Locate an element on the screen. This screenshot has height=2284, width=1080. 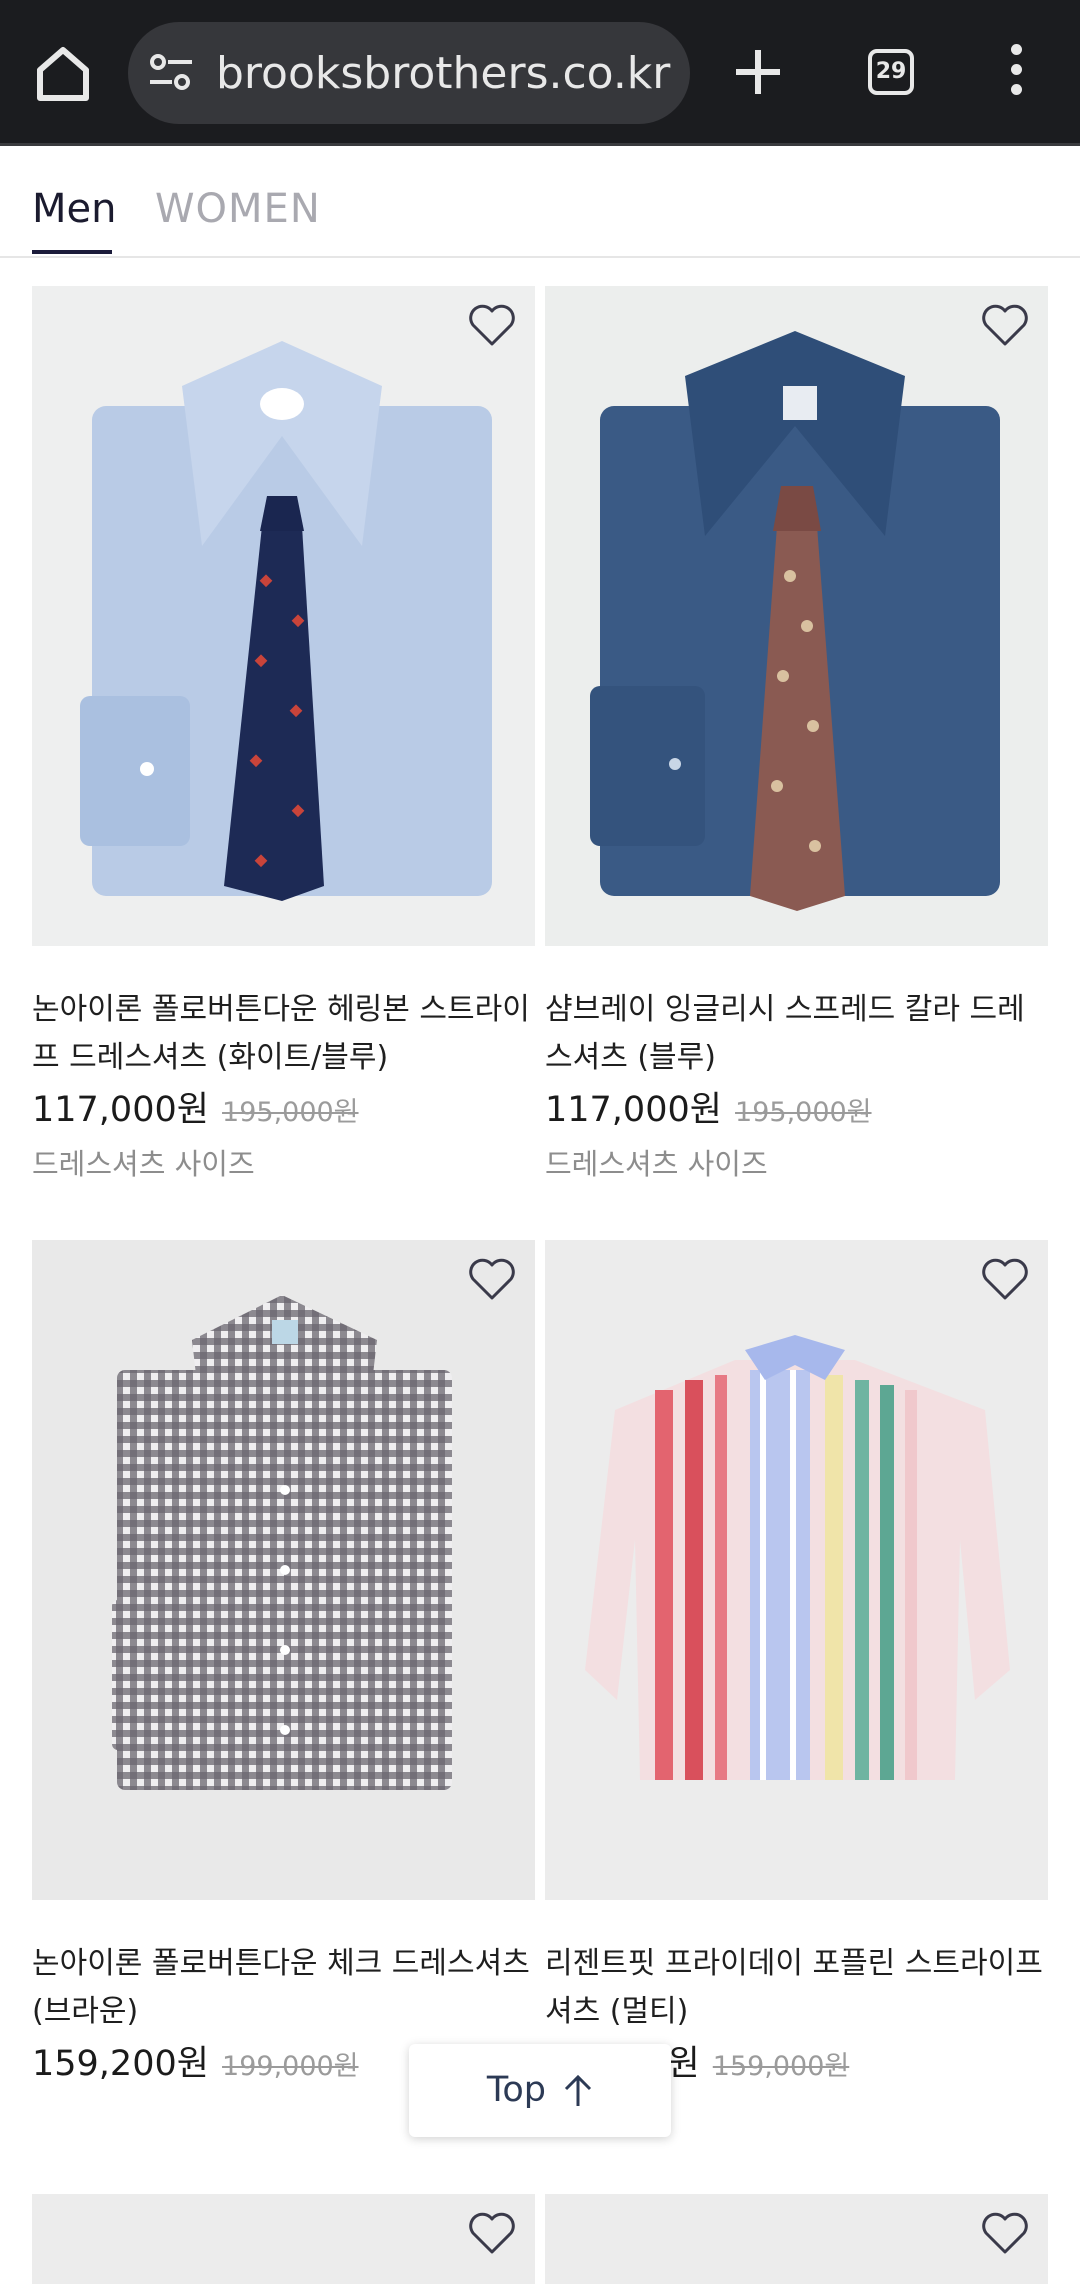
home-icon is located at coordinates (63, 73).